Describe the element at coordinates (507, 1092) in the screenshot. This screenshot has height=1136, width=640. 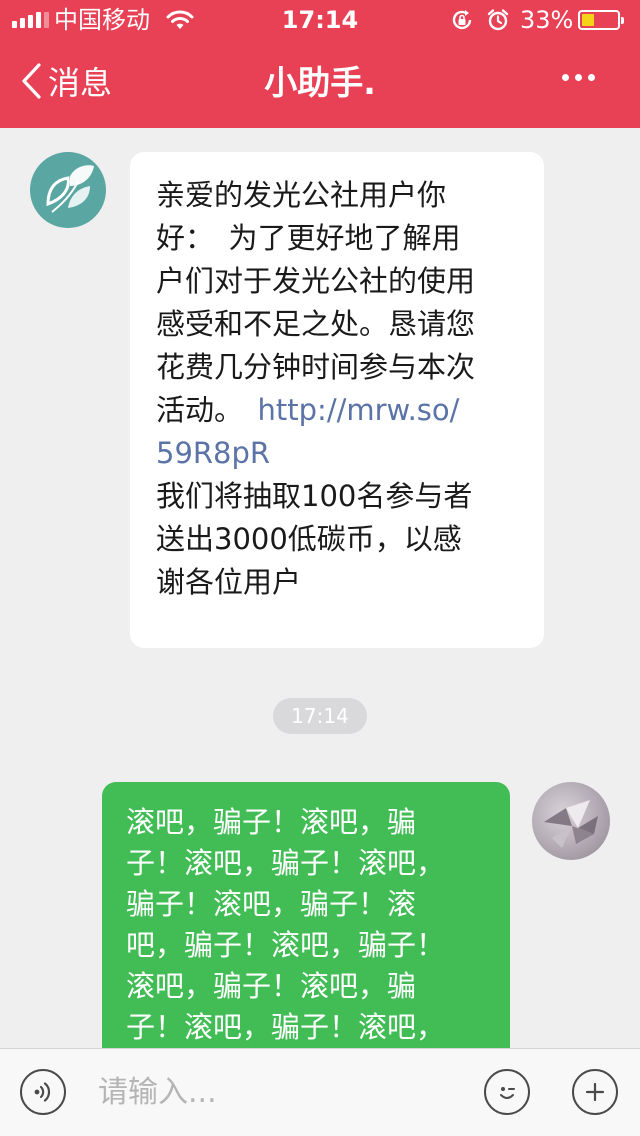
I see `emoji-icon` at that location.